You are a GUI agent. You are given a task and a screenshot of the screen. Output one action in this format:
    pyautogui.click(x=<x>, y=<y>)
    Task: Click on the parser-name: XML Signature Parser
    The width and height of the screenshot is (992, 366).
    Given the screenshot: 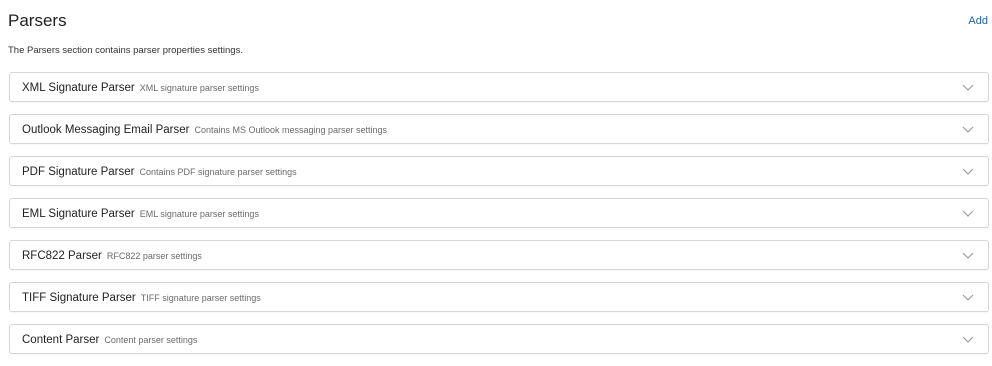 What is the action you would take?
    pyautogui.click(x=78, y=88)
    